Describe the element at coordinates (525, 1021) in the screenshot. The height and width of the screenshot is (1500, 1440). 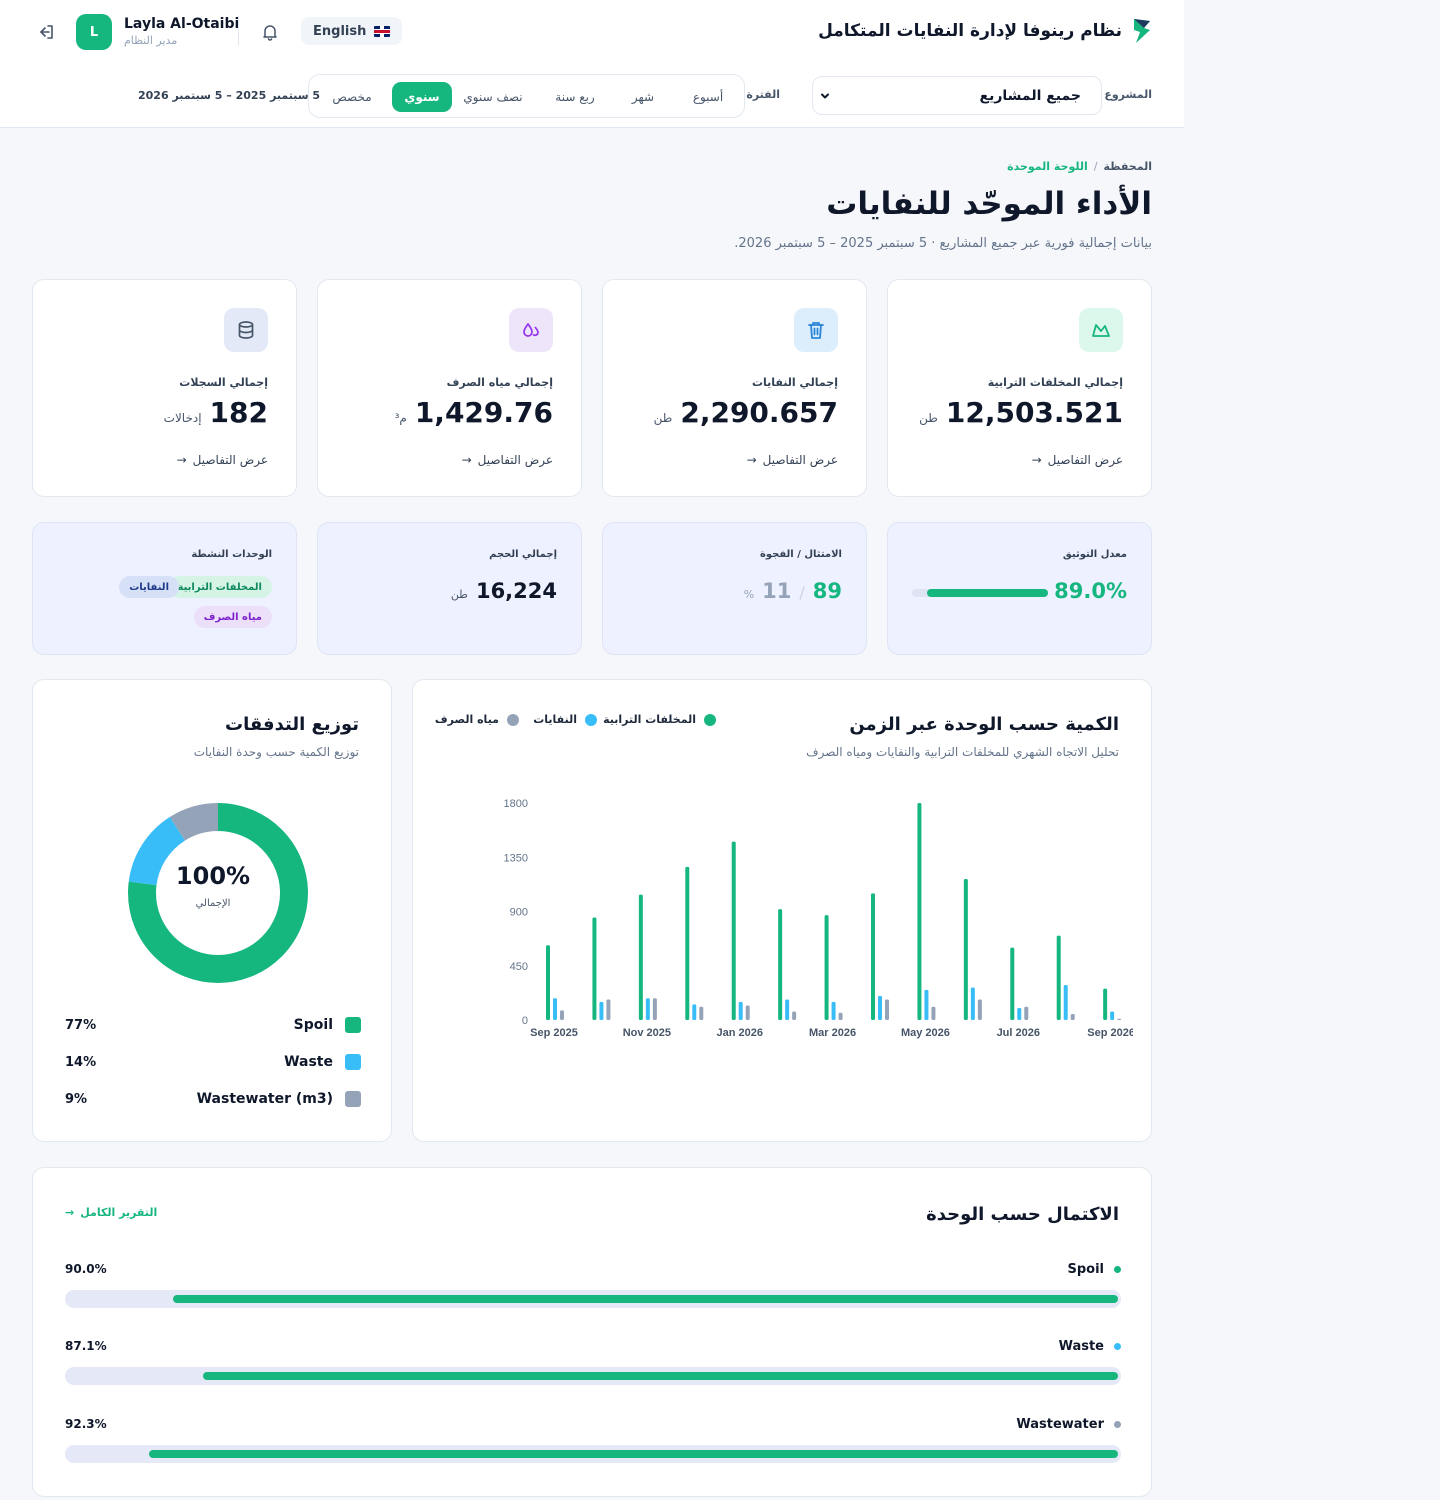
I see `y-tick-label: 0` at that location.